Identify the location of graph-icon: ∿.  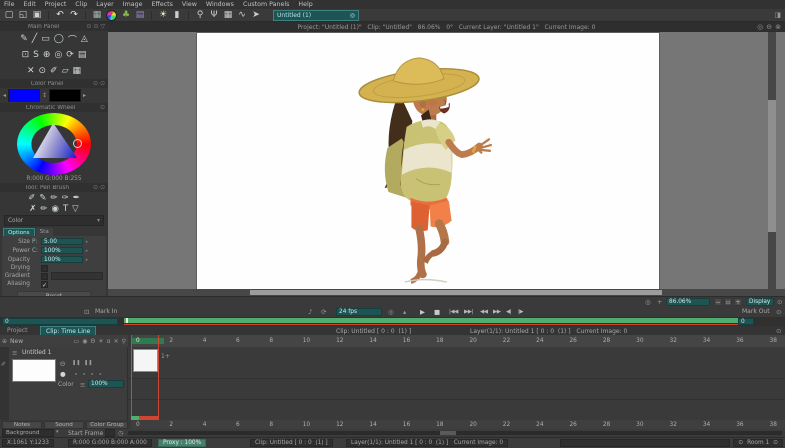
(242, 15).